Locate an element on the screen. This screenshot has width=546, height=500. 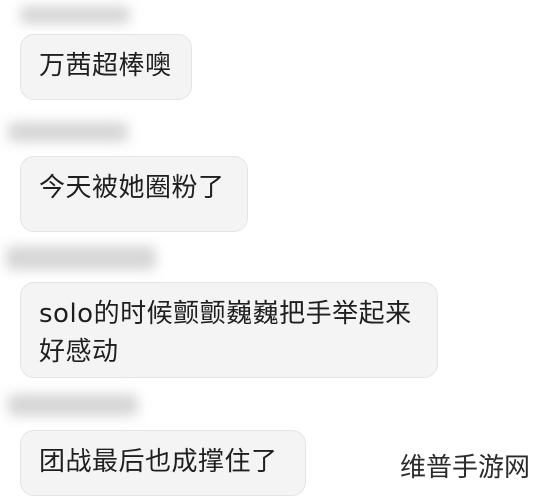
message-bubble: 万茜超棒噢 is located at coordinates (106, 67).